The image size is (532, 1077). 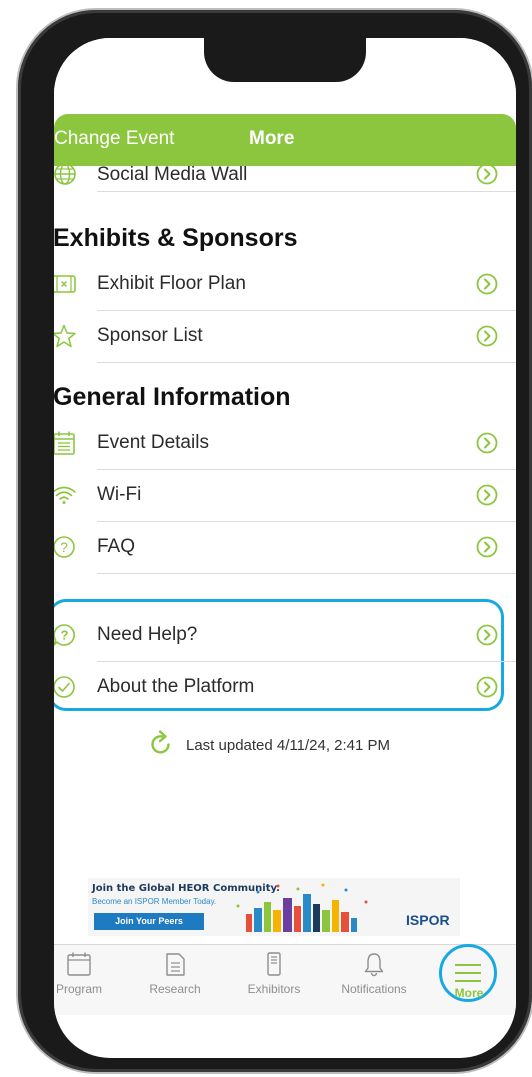 What do you see at coordinates (175, 989) in the screenshot?
I see `tab-label: Research` at bounding box center [175, 989].